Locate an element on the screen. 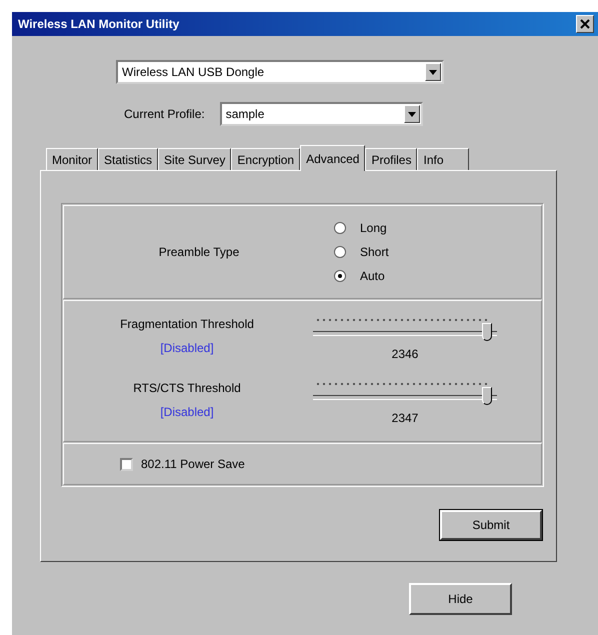 This screenshot has height=635, width=598. radio-option: Auto is located at coordinates (361, 276).